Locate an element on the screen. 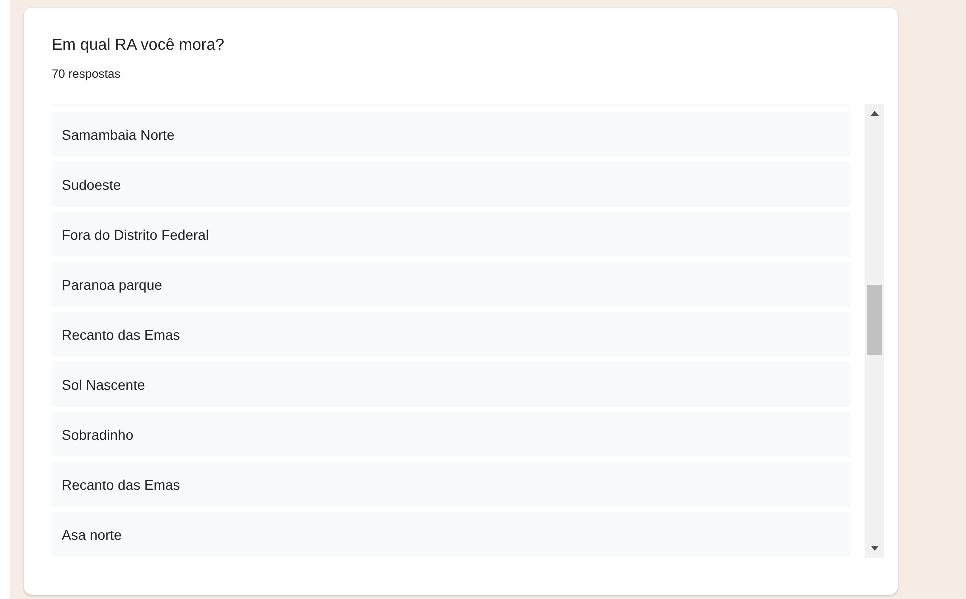  response-item: Paranoa parque is located at coordinates (451, 284).